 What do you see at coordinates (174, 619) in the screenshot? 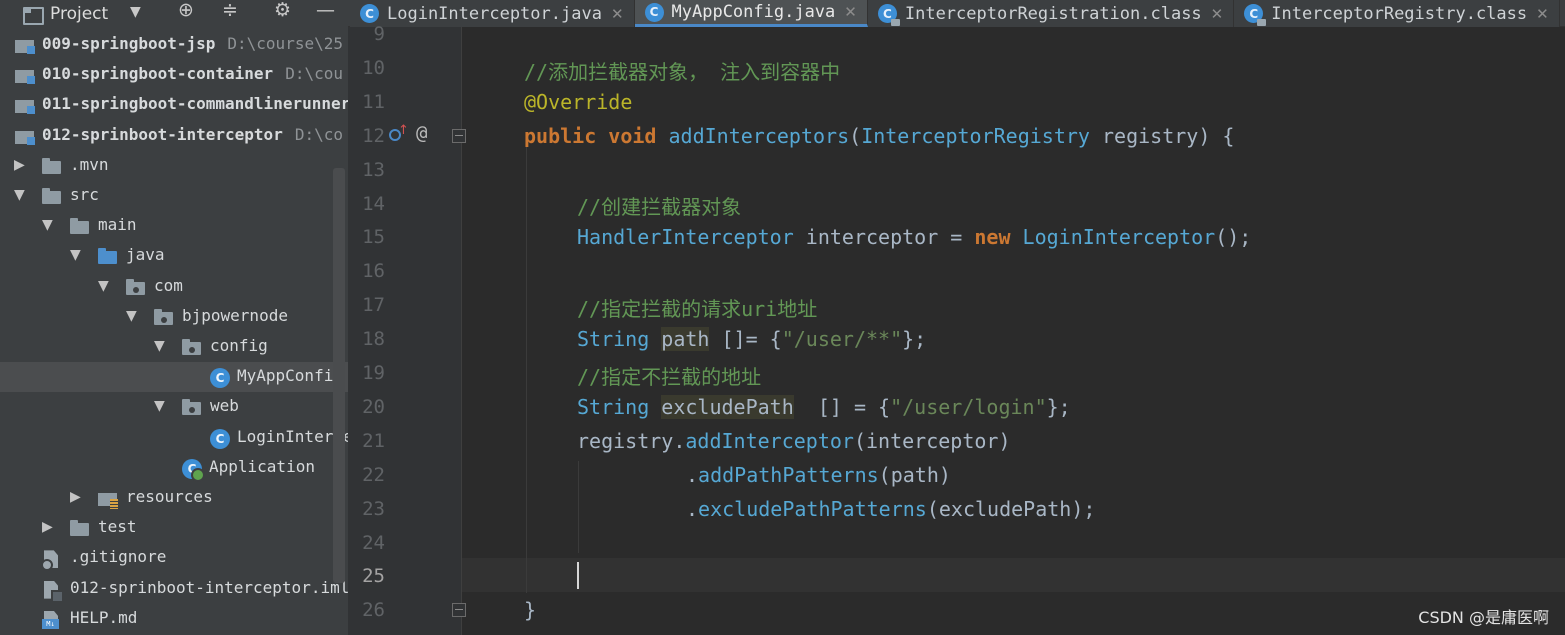
I see `tree-item: HELP.md` at bounding box center [174, 619].